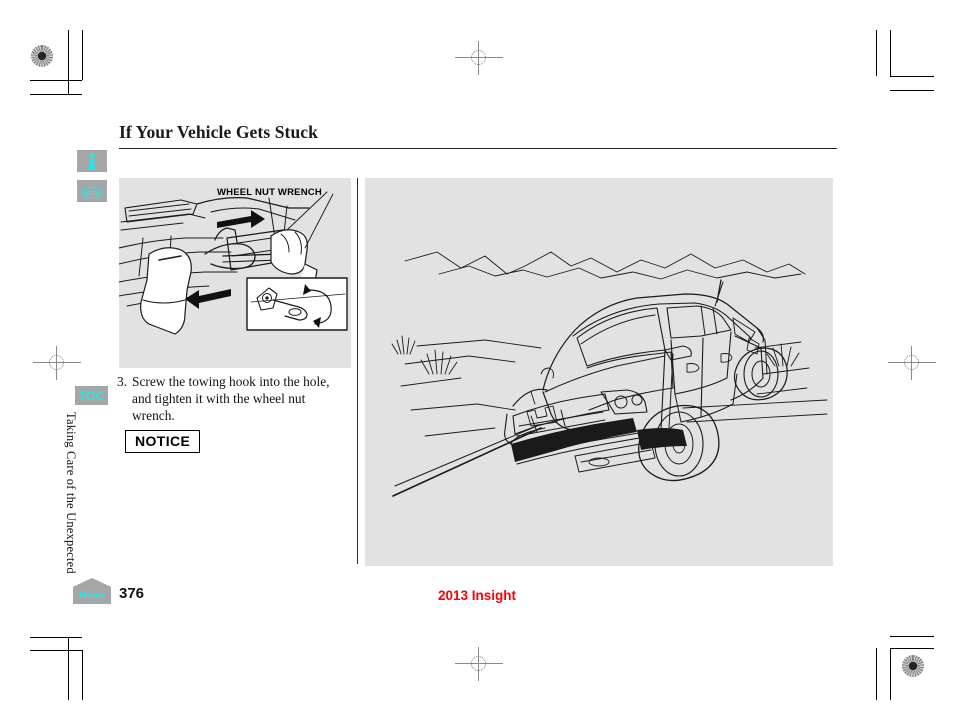  I want to click on notice-badge: NOTICE, so click(163, 441).